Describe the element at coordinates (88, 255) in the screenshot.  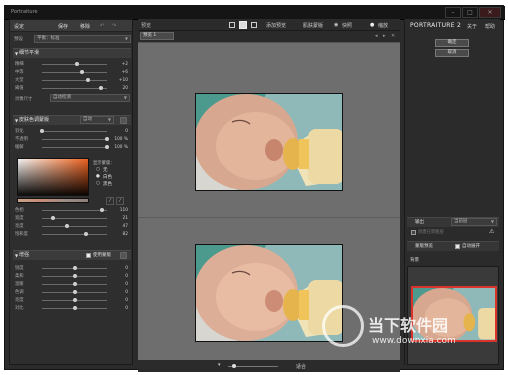
I see `use-mask-checkbox` at that location.